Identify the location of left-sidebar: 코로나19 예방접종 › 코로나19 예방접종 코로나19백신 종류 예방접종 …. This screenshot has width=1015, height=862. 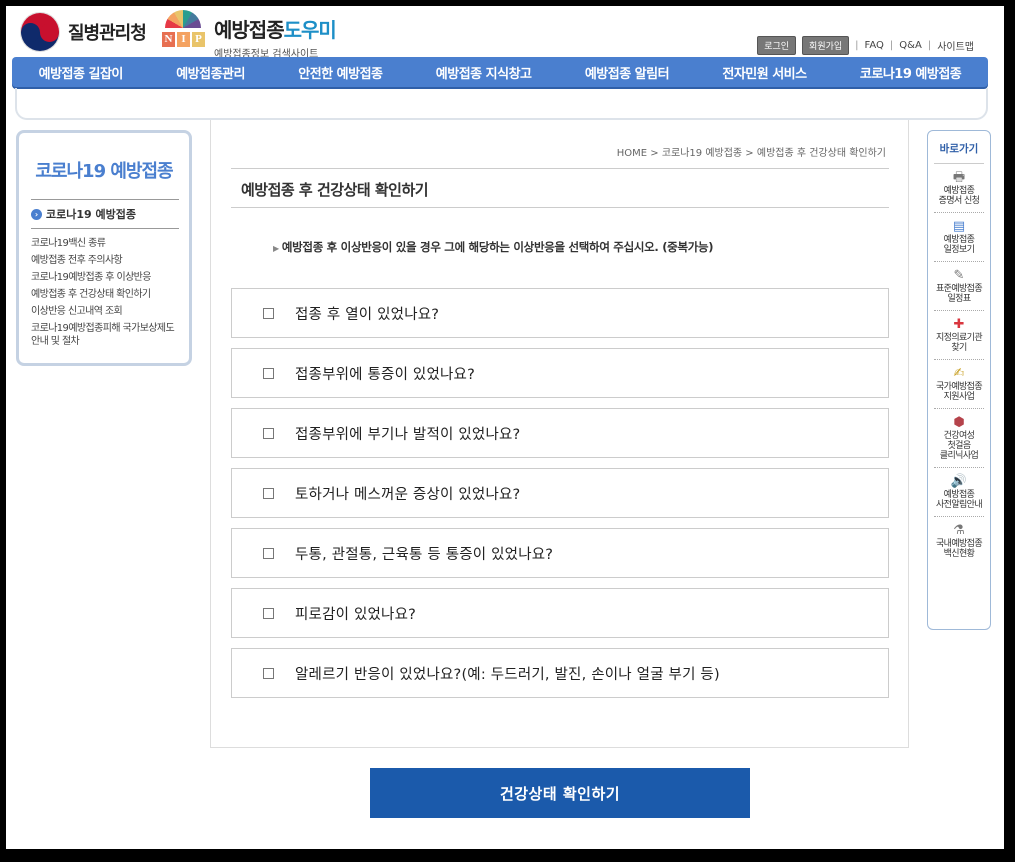
(104, 248).